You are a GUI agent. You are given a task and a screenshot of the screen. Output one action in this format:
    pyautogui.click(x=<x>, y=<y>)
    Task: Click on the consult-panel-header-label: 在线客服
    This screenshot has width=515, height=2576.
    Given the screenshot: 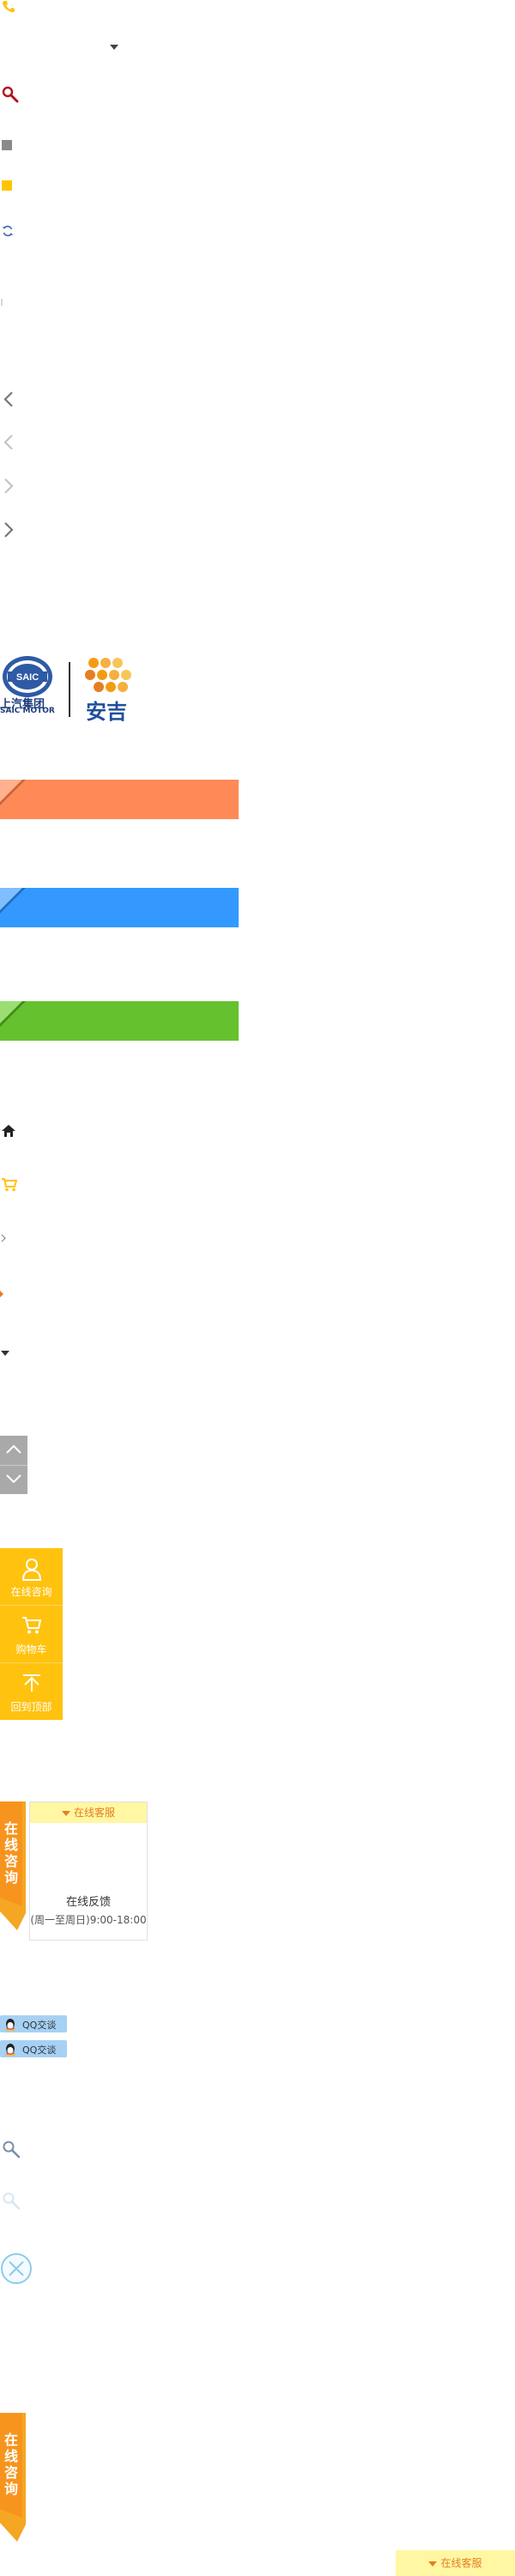 What is the action you would take?
    pyautogui.click(x=94, y=1813)
    